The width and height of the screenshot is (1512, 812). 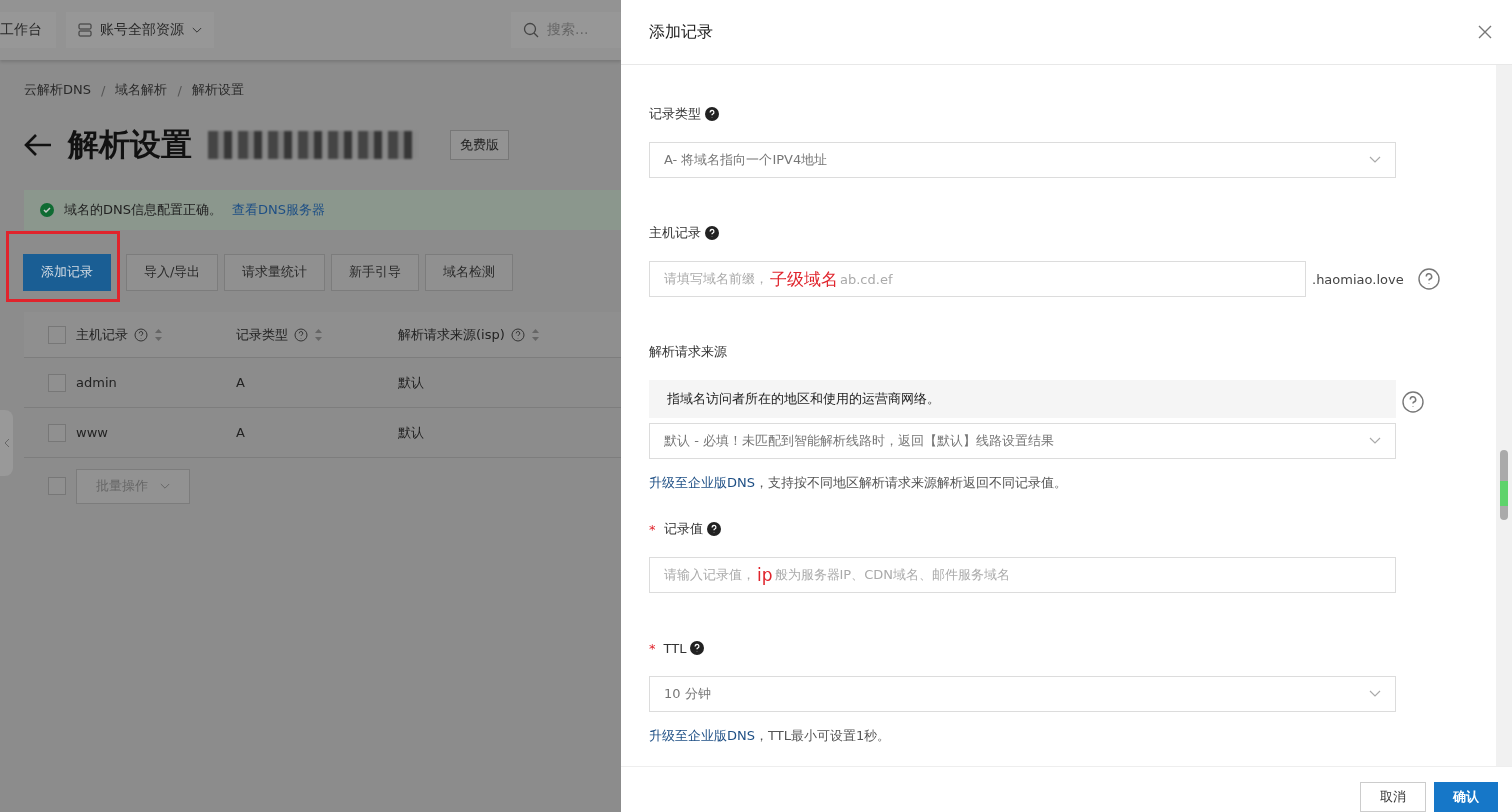 What do you see at coordinates (1022, 160) in the screenshot?
I see `select-field: A- 将域名指向一个IPV4地址` at bounding box center [1022, 160].